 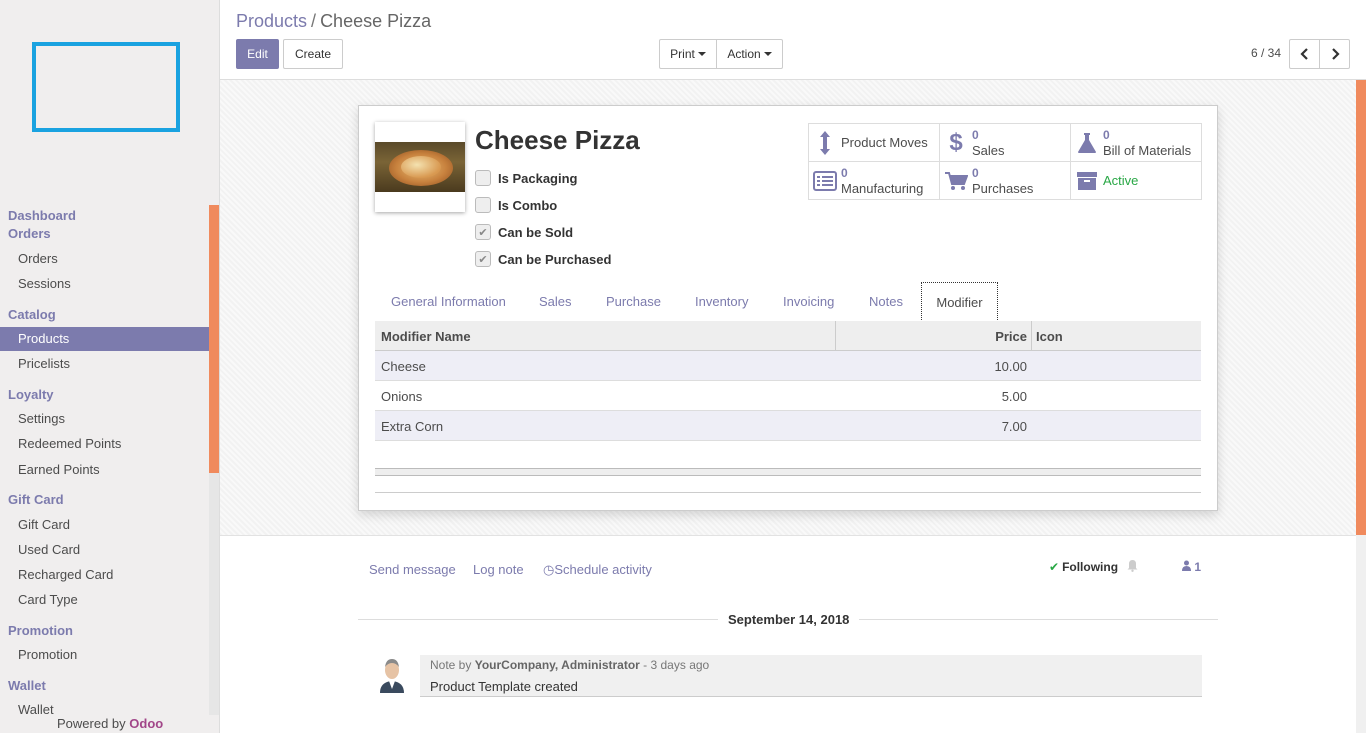 What do you see at coordinates (1304, 54) in the screenshot?
I see `pager-previous-button` at bounding box center [1304, 54].